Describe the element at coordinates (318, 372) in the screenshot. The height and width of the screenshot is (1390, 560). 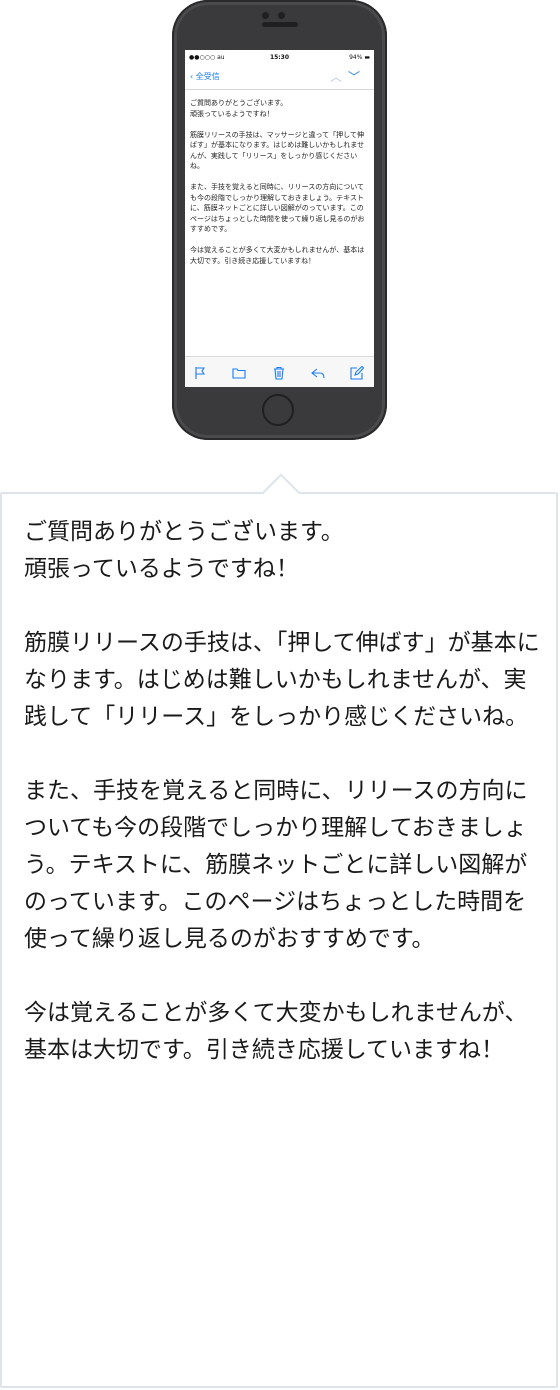
I see `reply-icon` at that location.